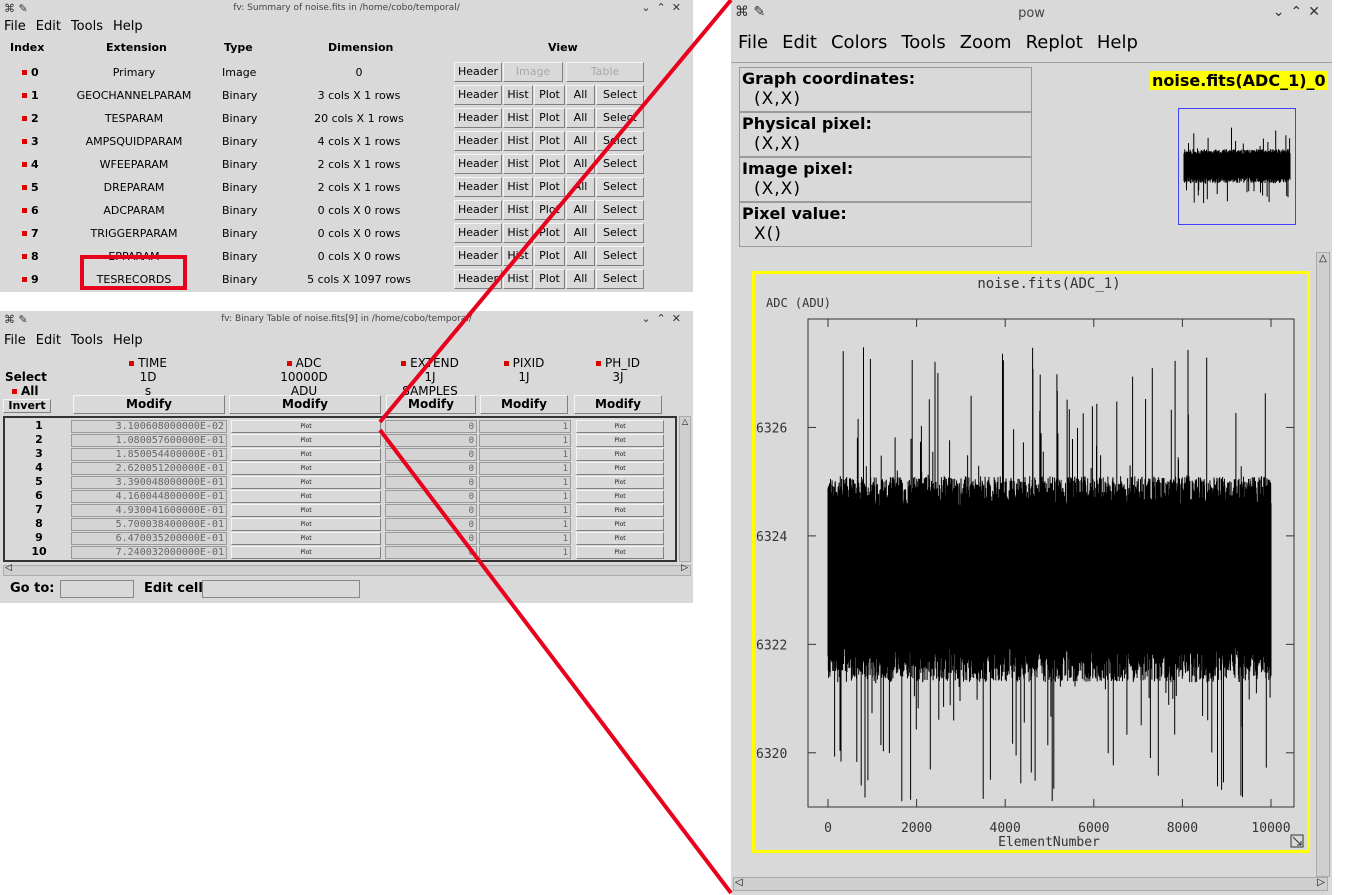 The height and width of the screenshot is (895, 1356). I want to click on row-number: 2, so click(39, 440).